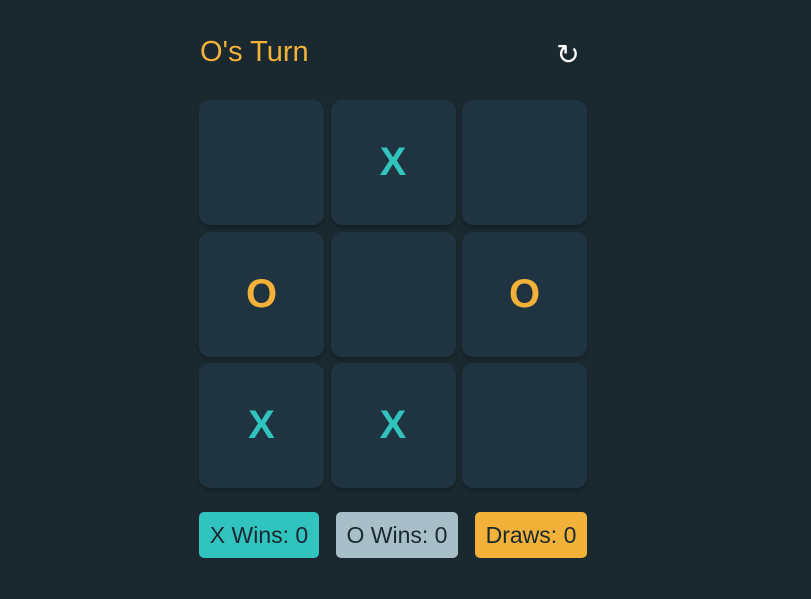  I want to click on board-cell-2: X, so click(393, 162).